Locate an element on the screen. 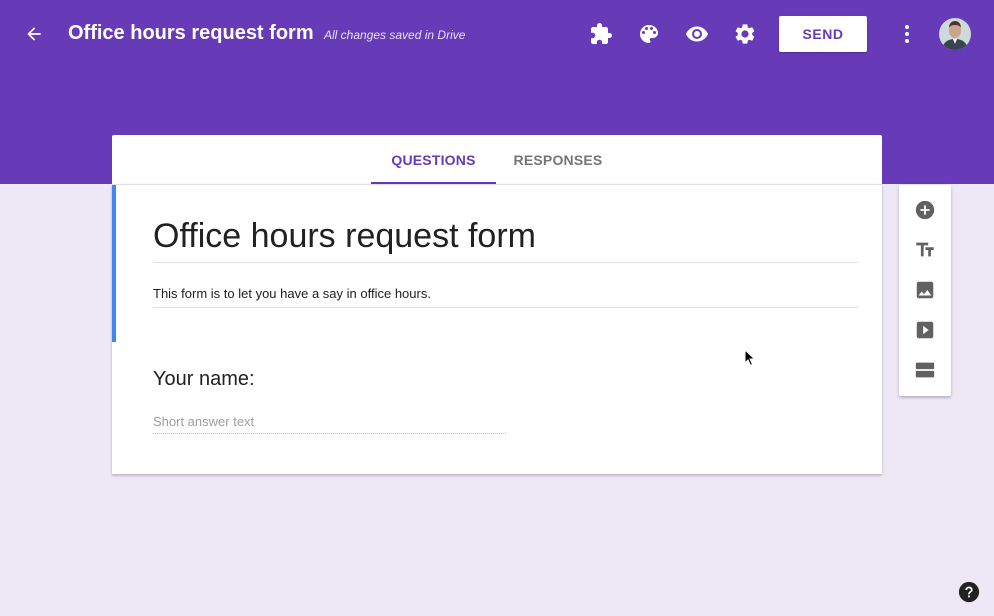 The height and width of the screenshot is (616, 994). add-image-button is located at coordinates (925, 290).